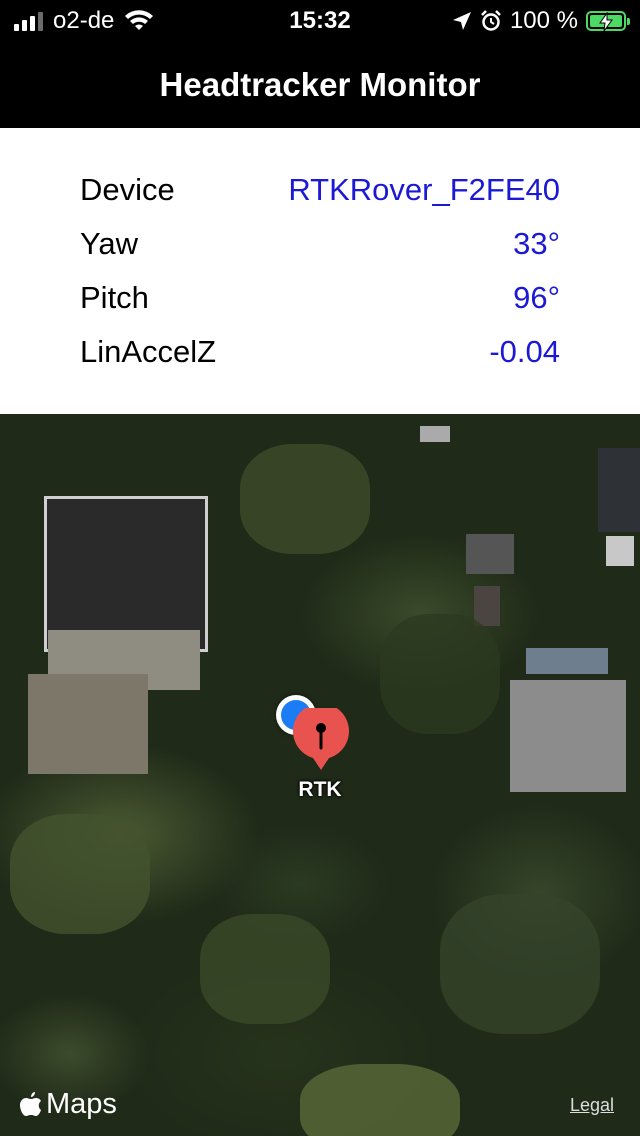  Describe the element at coordinates (320, 307) in the screenshot. I see `info-row-pitch: Pitch 96°` at that location.